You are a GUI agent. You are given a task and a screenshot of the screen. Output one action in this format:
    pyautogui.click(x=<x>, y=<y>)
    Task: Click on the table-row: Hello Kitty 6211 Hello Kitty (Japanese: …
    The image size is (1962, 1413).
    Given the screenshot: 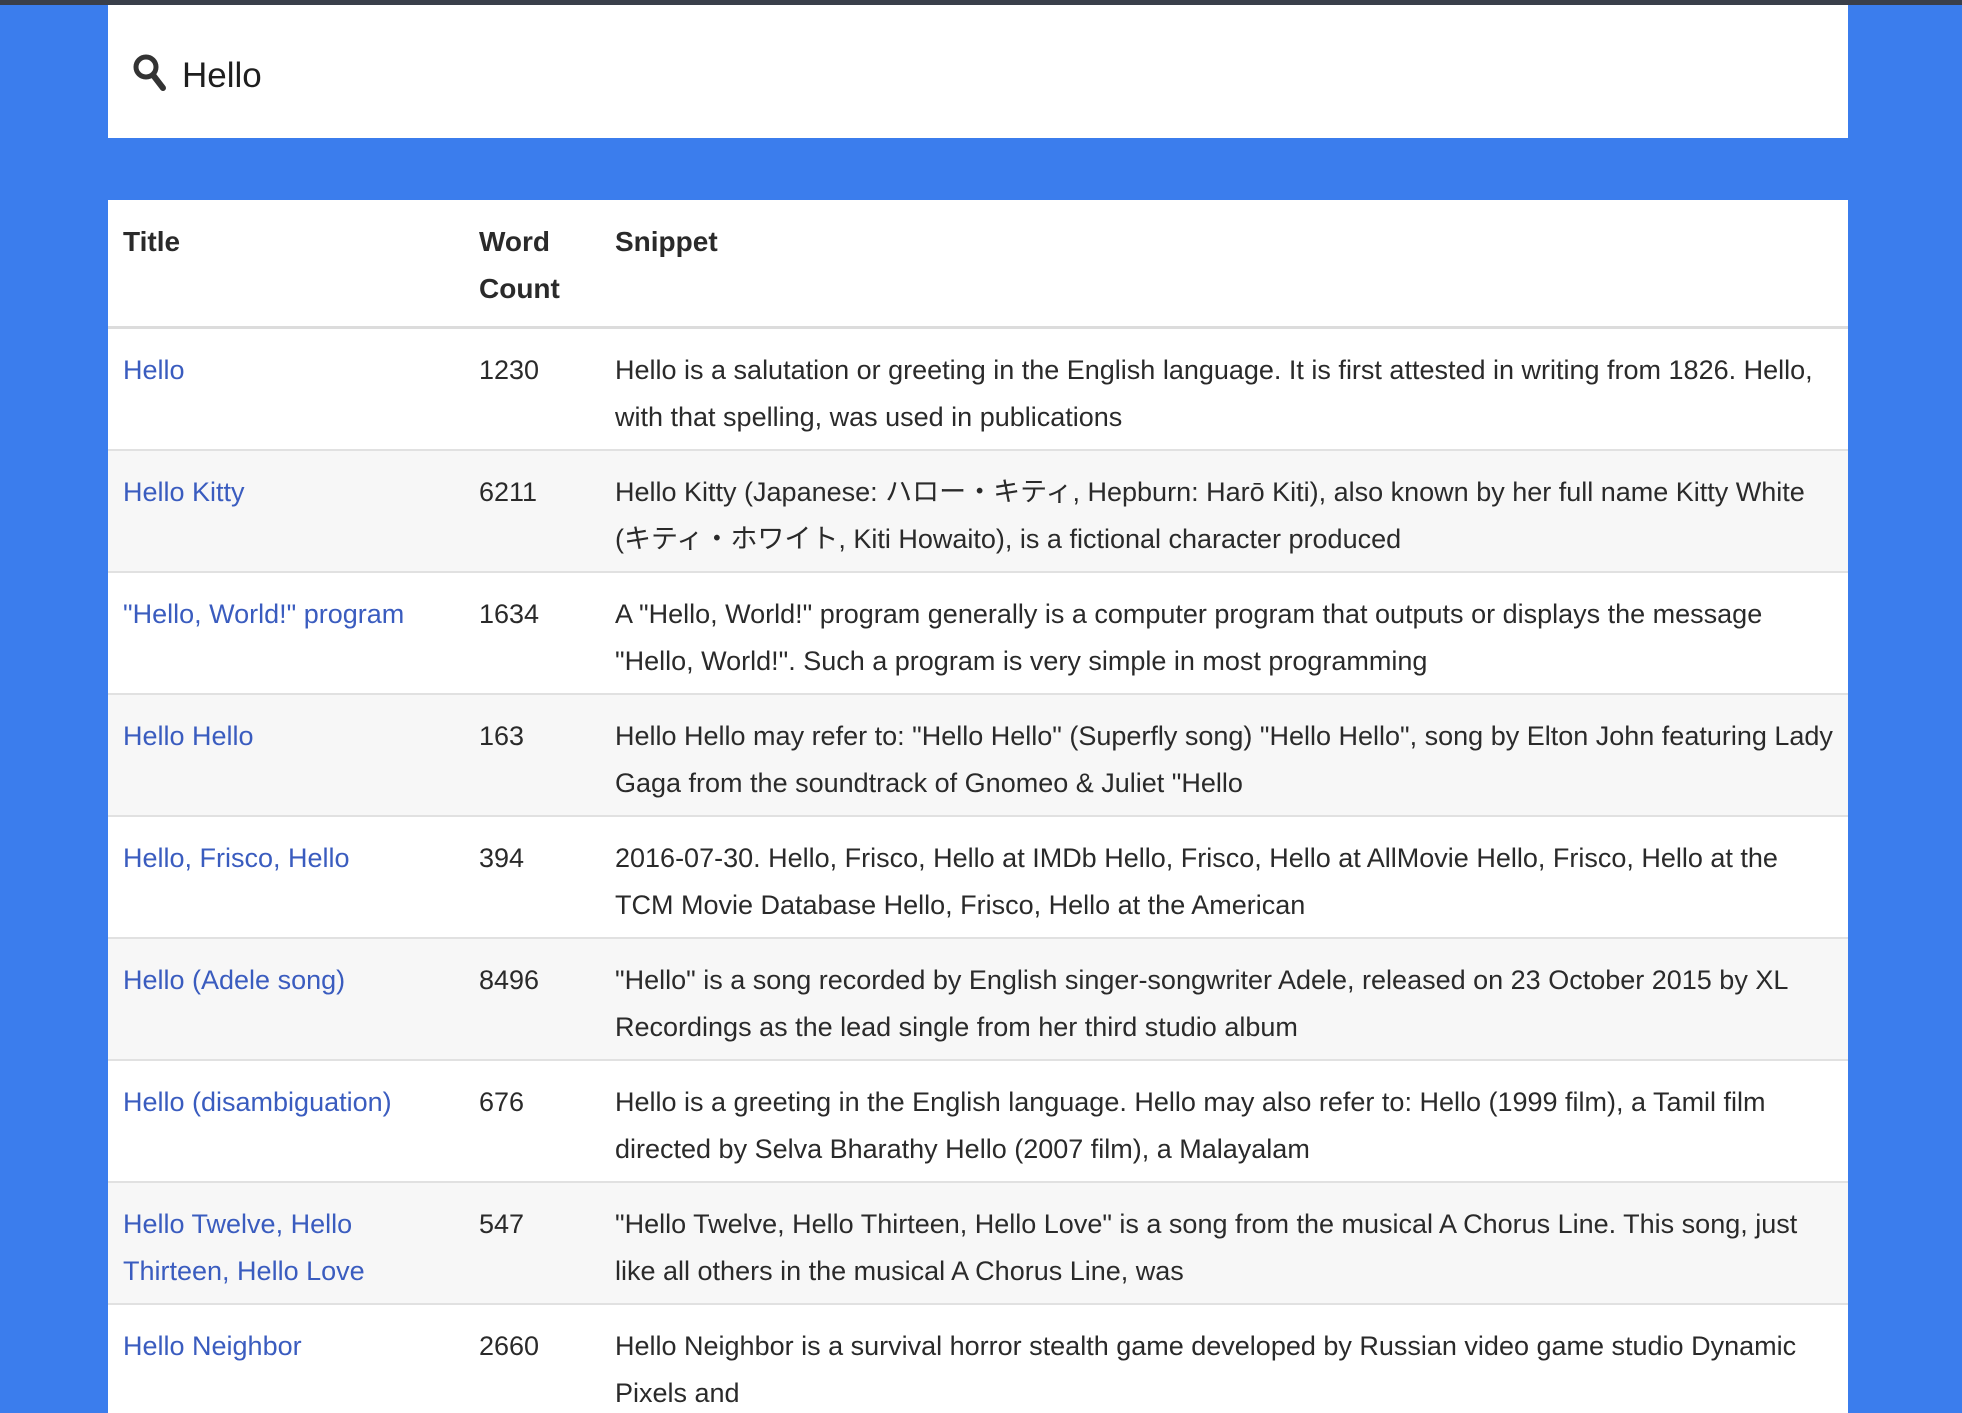 What is the action you would take?
    pyautogui.click(x=978, y=511)
    